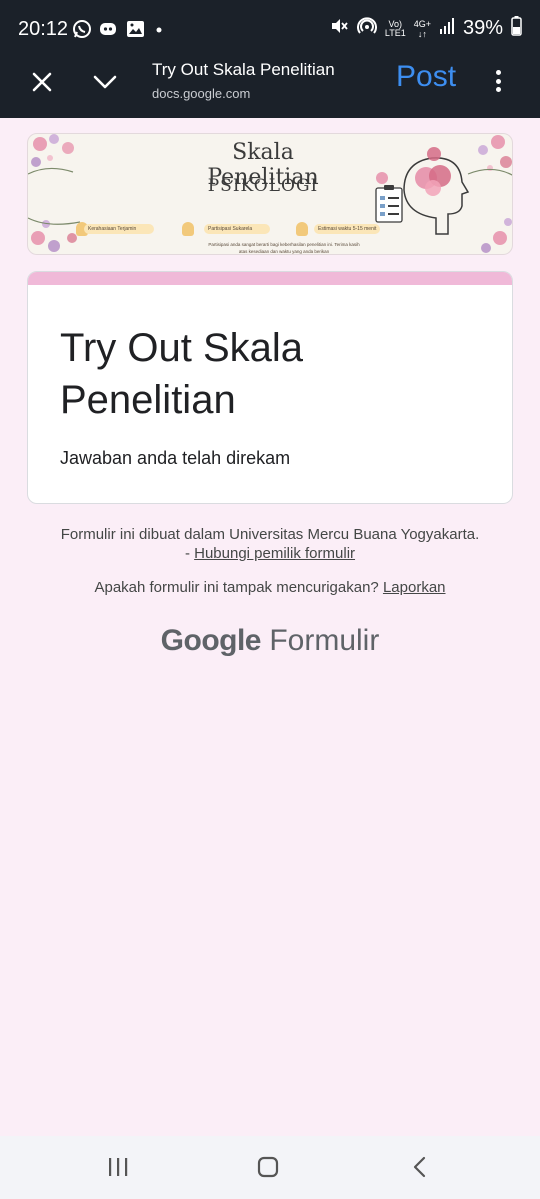 The width and height of the screenshot is (540, 1199). What do you see at coordinates (236, 587) in the screenshot?
I see `suspicious-text: Apakah formulir ini tampak mencurigakan?` at bounding box center [236, 587].